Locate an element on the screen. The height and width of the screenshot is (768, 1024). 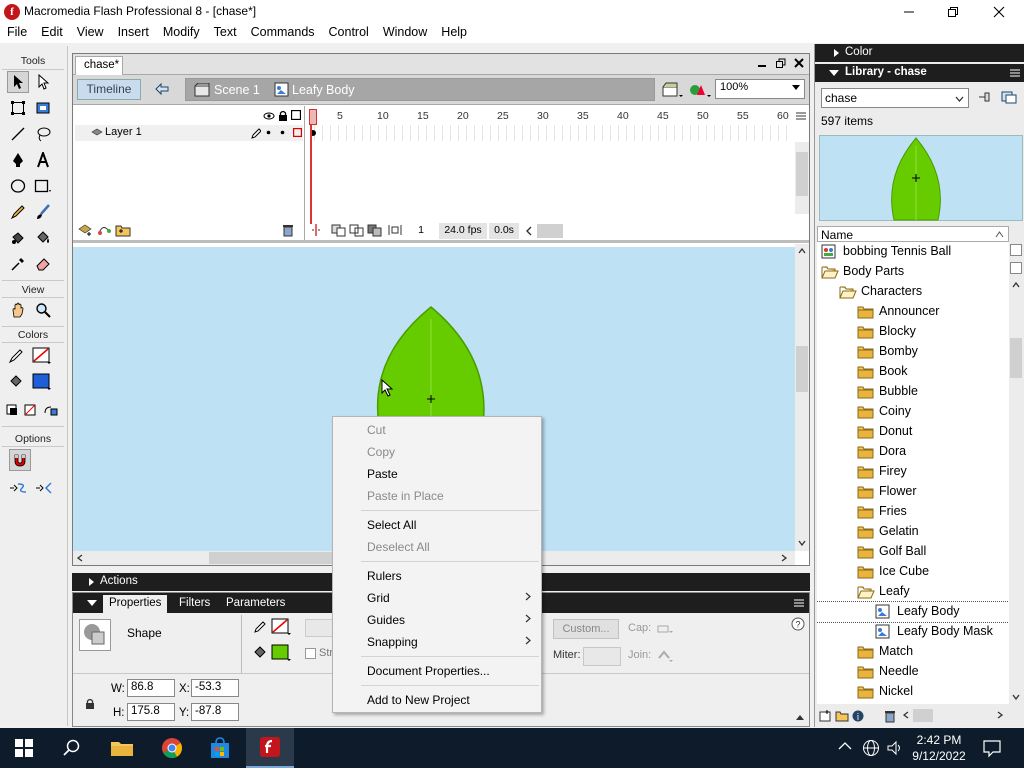
lasso-tool is located at coordinates (43, 134).